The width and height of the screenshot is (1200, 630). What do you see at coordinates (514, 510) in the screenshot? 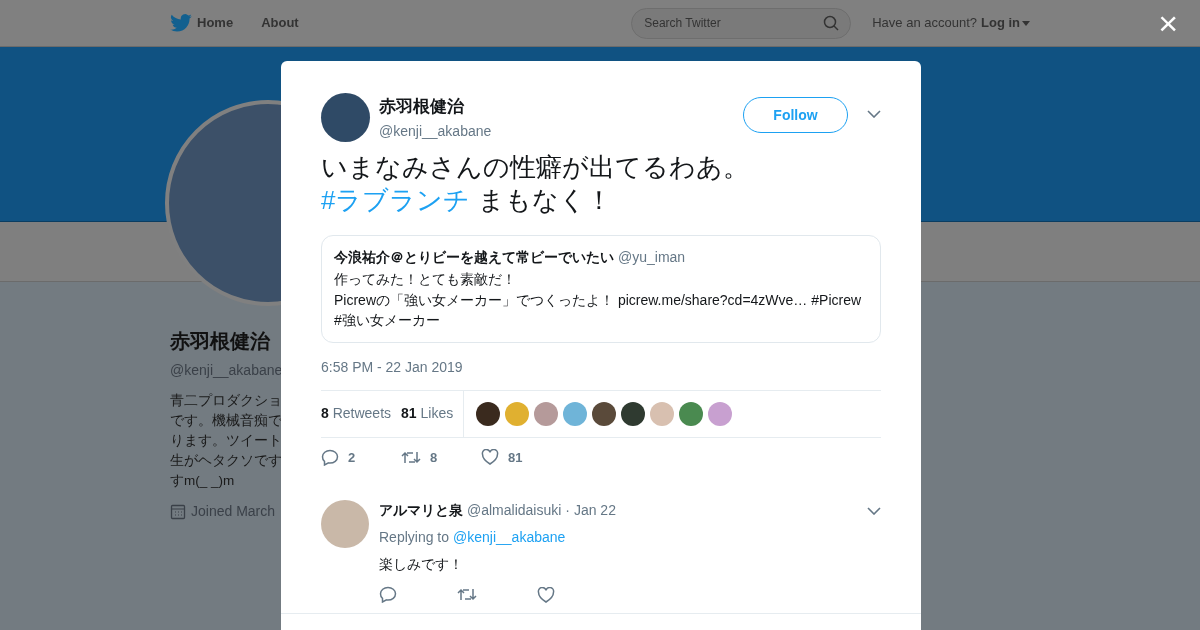
I see `reply-author-handle: @almalidaisuki` at bounding box center [514, 510].